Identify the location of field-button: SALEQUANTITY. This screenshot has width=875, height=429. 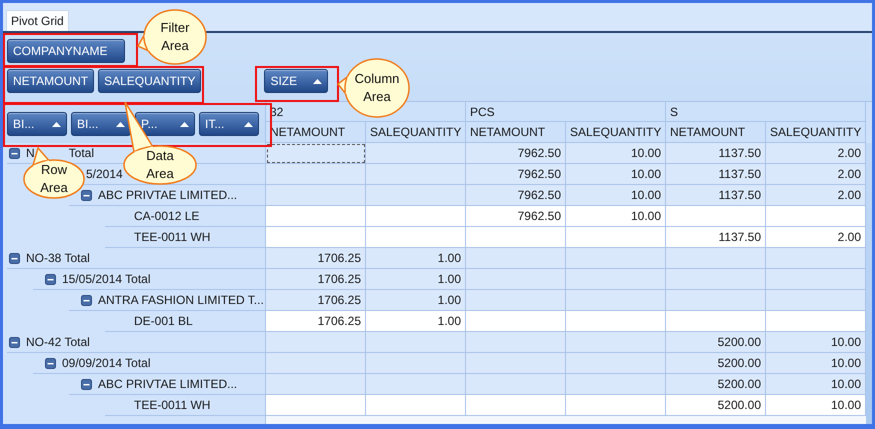
(150, 81).